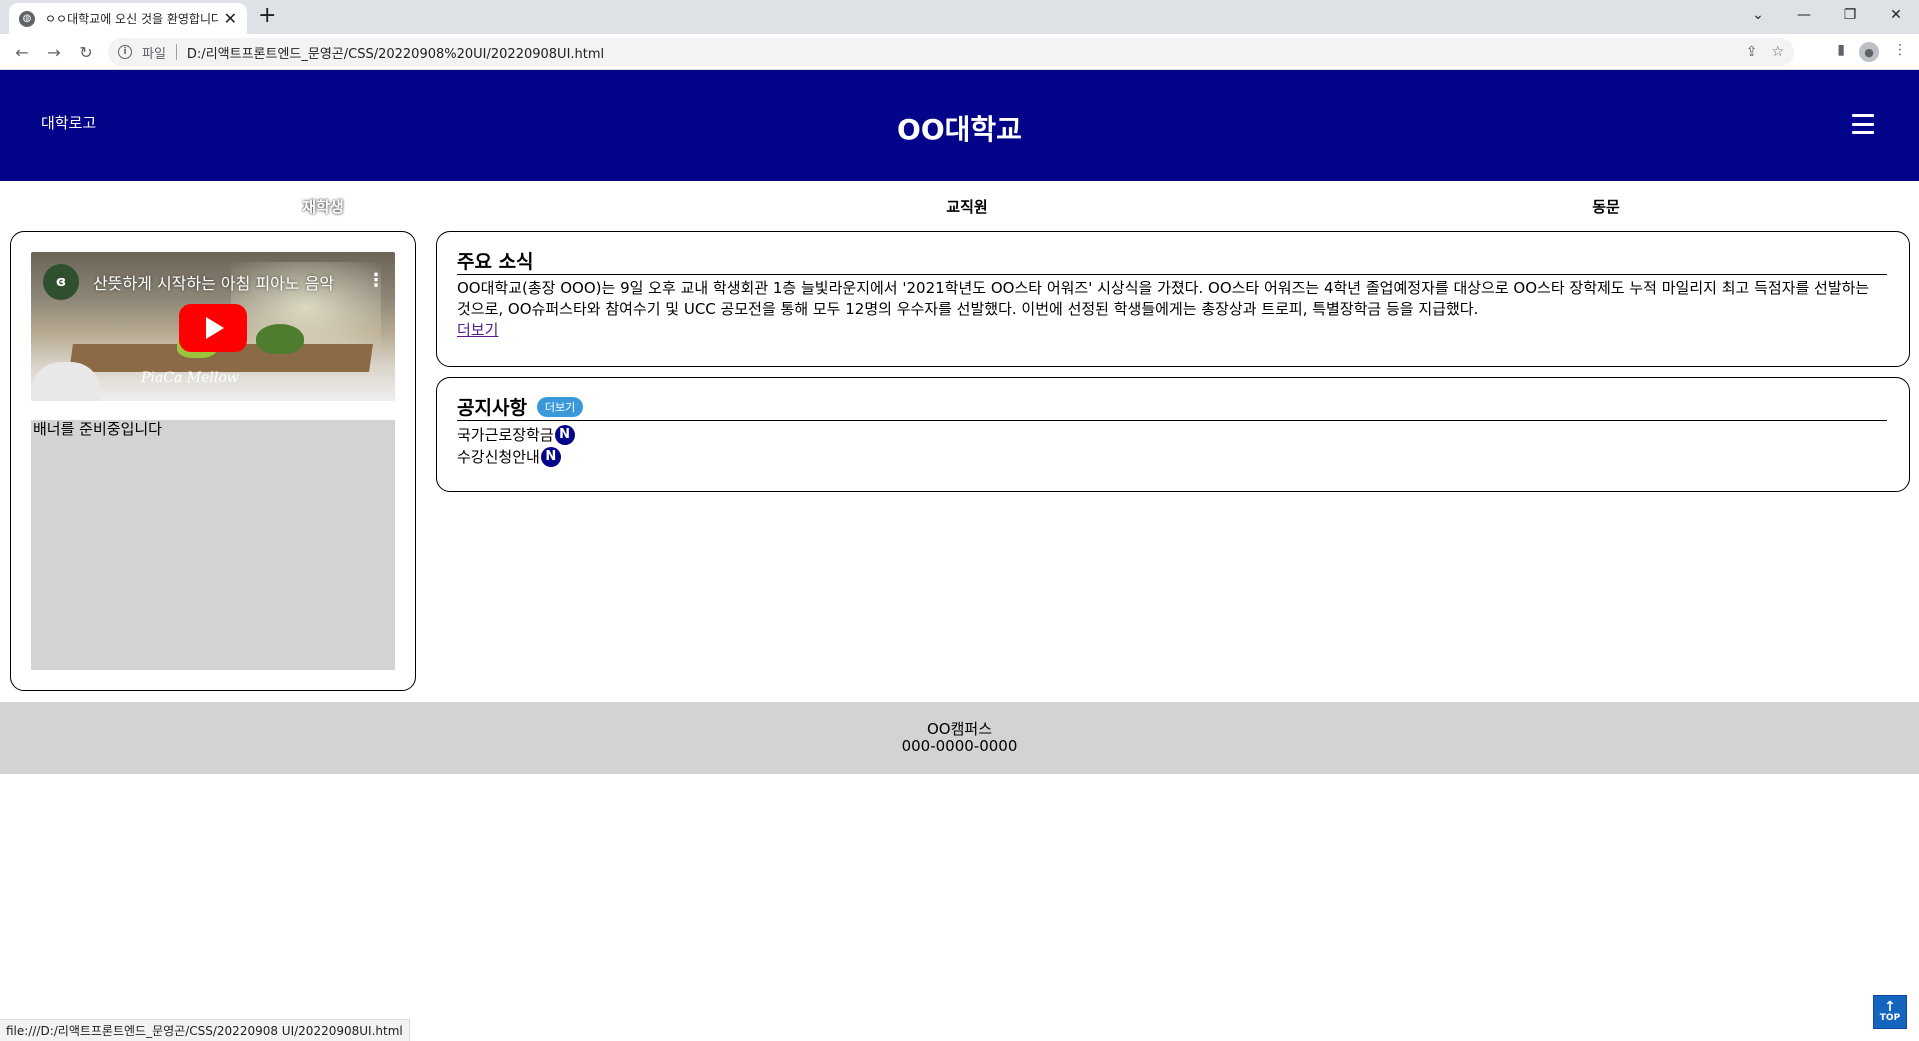 The height and width of the screenshot is (1041, 1919). I want to click on browser-tab-bar: ◍ ㅇㅇ대학교에 오신 것을 환영합니다 ✕ + ⌄ — ❐ ✕, so click(959, 17).